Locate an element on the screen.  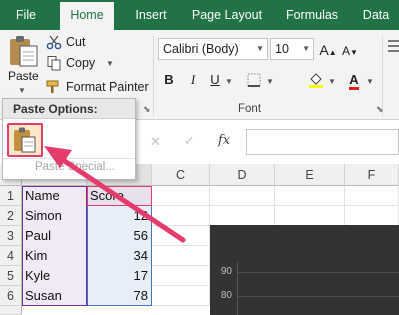
name-cell: Simon is located at coordinates (54, 216).